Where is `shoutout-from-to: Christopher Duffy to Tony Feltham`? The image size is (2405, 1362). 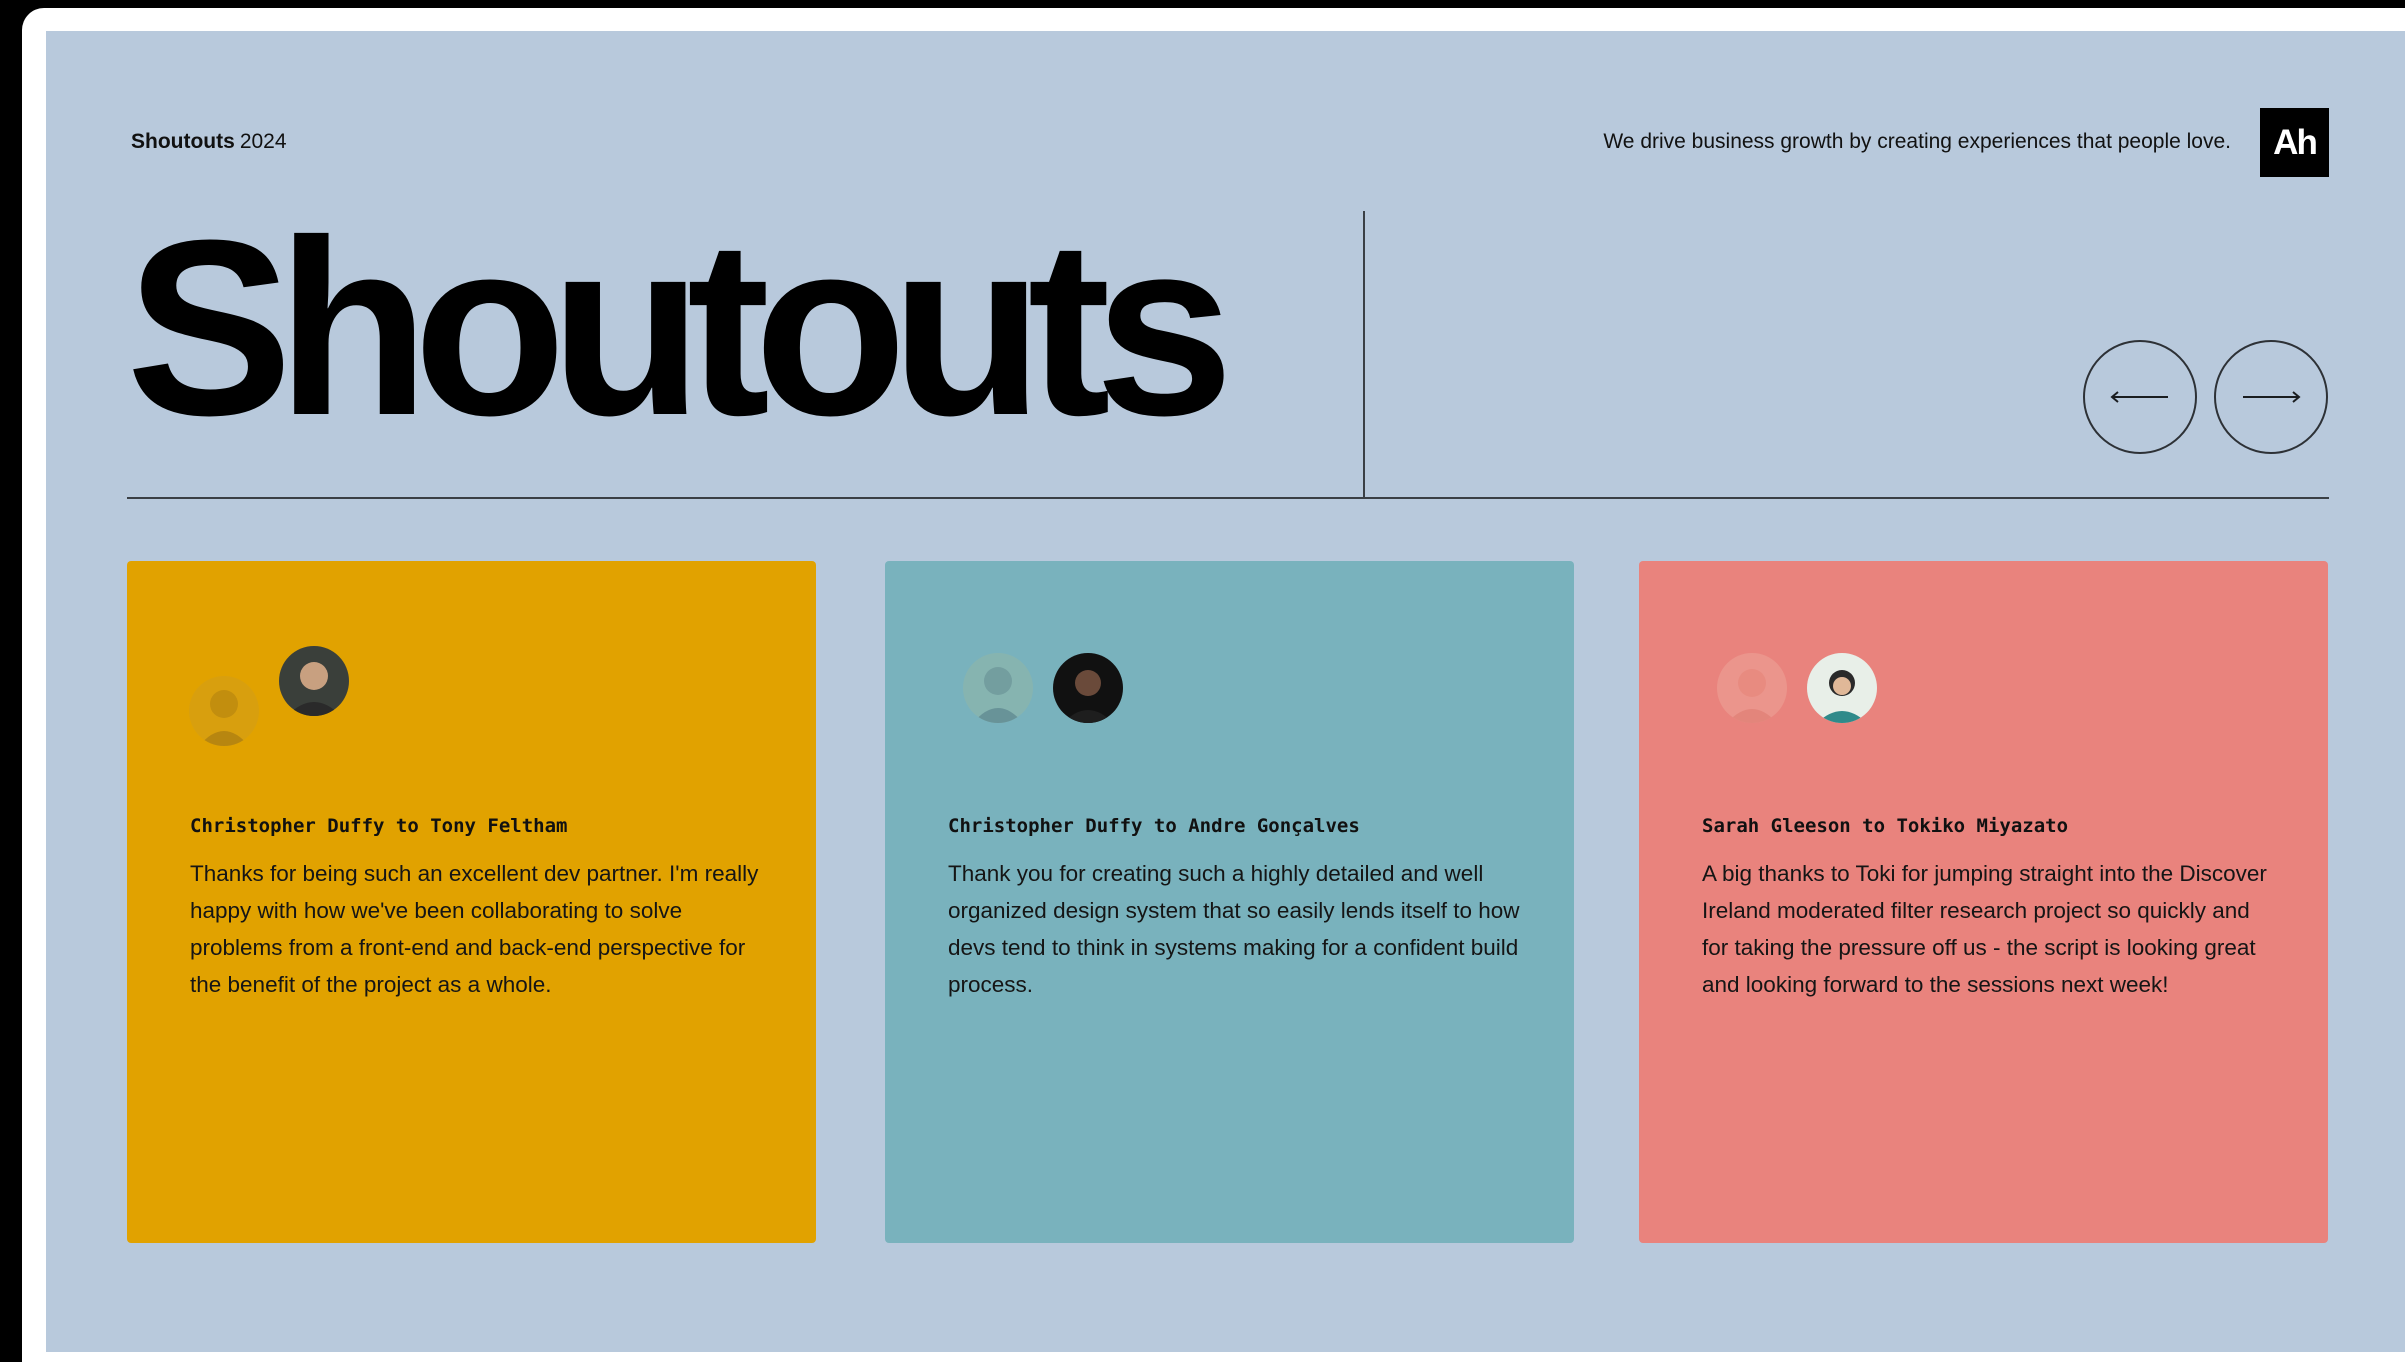 shoutout-from-to: Christopher Duffy to Tony Feltham is located at coordinates (379, 826).